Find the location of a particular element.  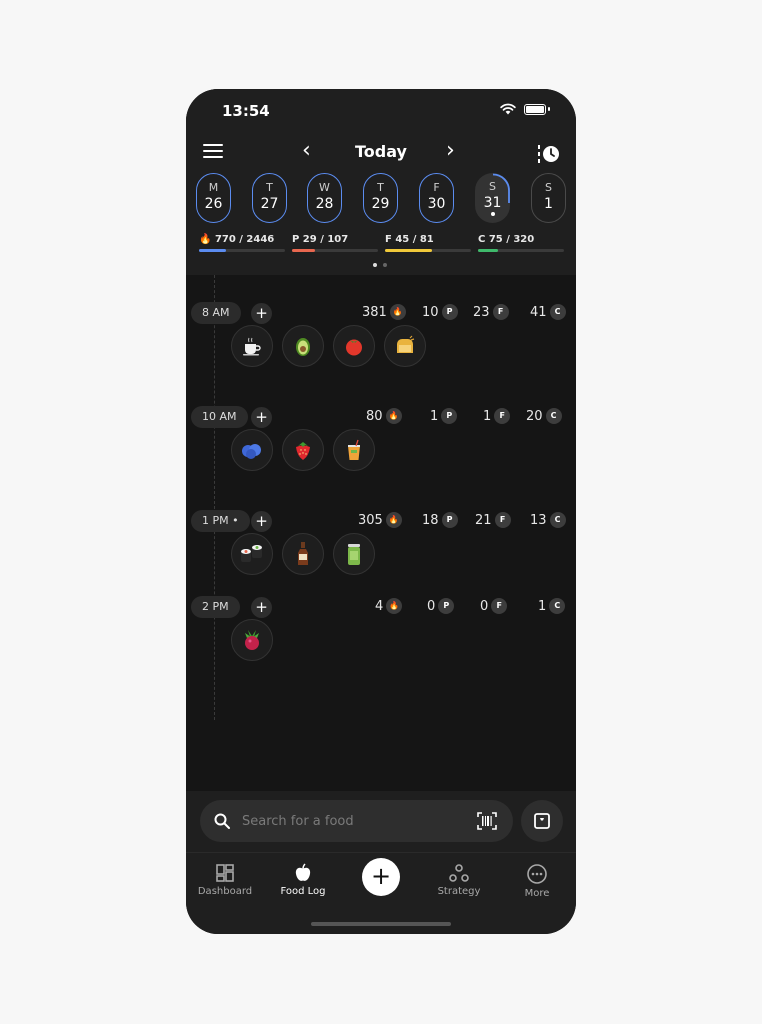

day-wed-28: W 28 is located at coordinates (324, 198).